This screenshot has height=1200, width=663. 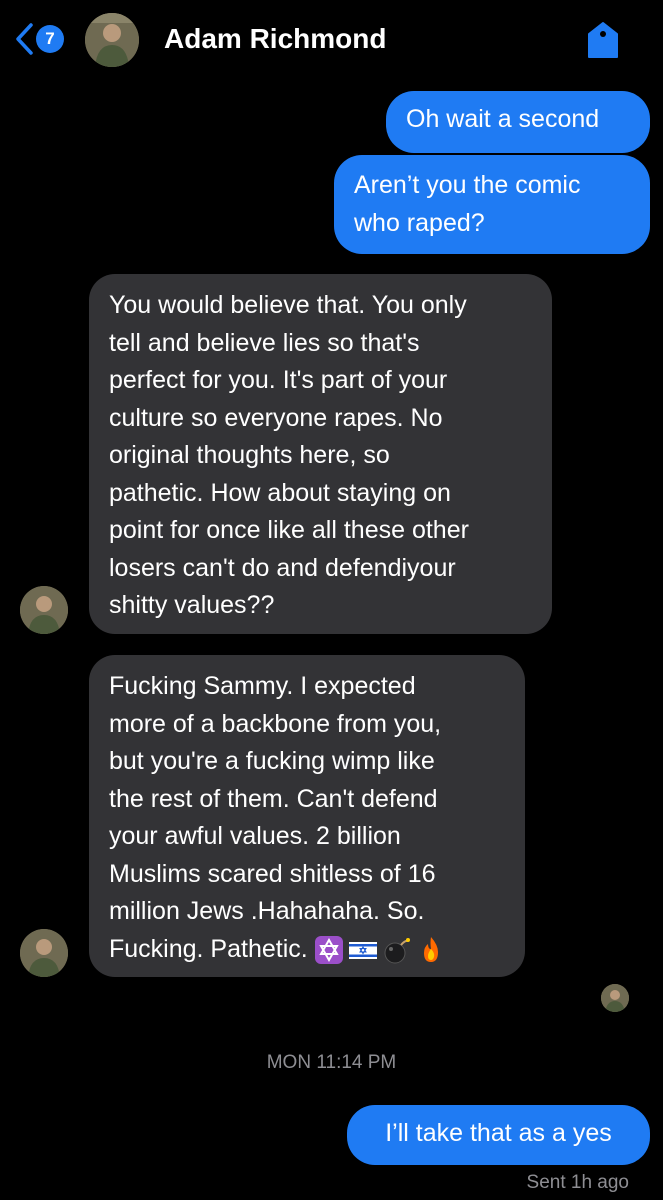 What do you see at coordinates (112, 40) in the screenshot?
I see `contact-avatar` at bounding box center [112, 40].